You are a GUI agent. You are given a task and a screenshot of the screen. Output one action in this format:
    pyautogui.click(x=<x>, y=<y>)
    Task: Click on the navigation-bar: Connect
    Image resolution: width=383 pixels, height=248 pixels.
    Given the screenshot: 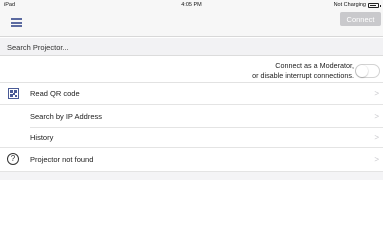 What is the action you would take?
    pyautogui.click(x=191, y=24)
    